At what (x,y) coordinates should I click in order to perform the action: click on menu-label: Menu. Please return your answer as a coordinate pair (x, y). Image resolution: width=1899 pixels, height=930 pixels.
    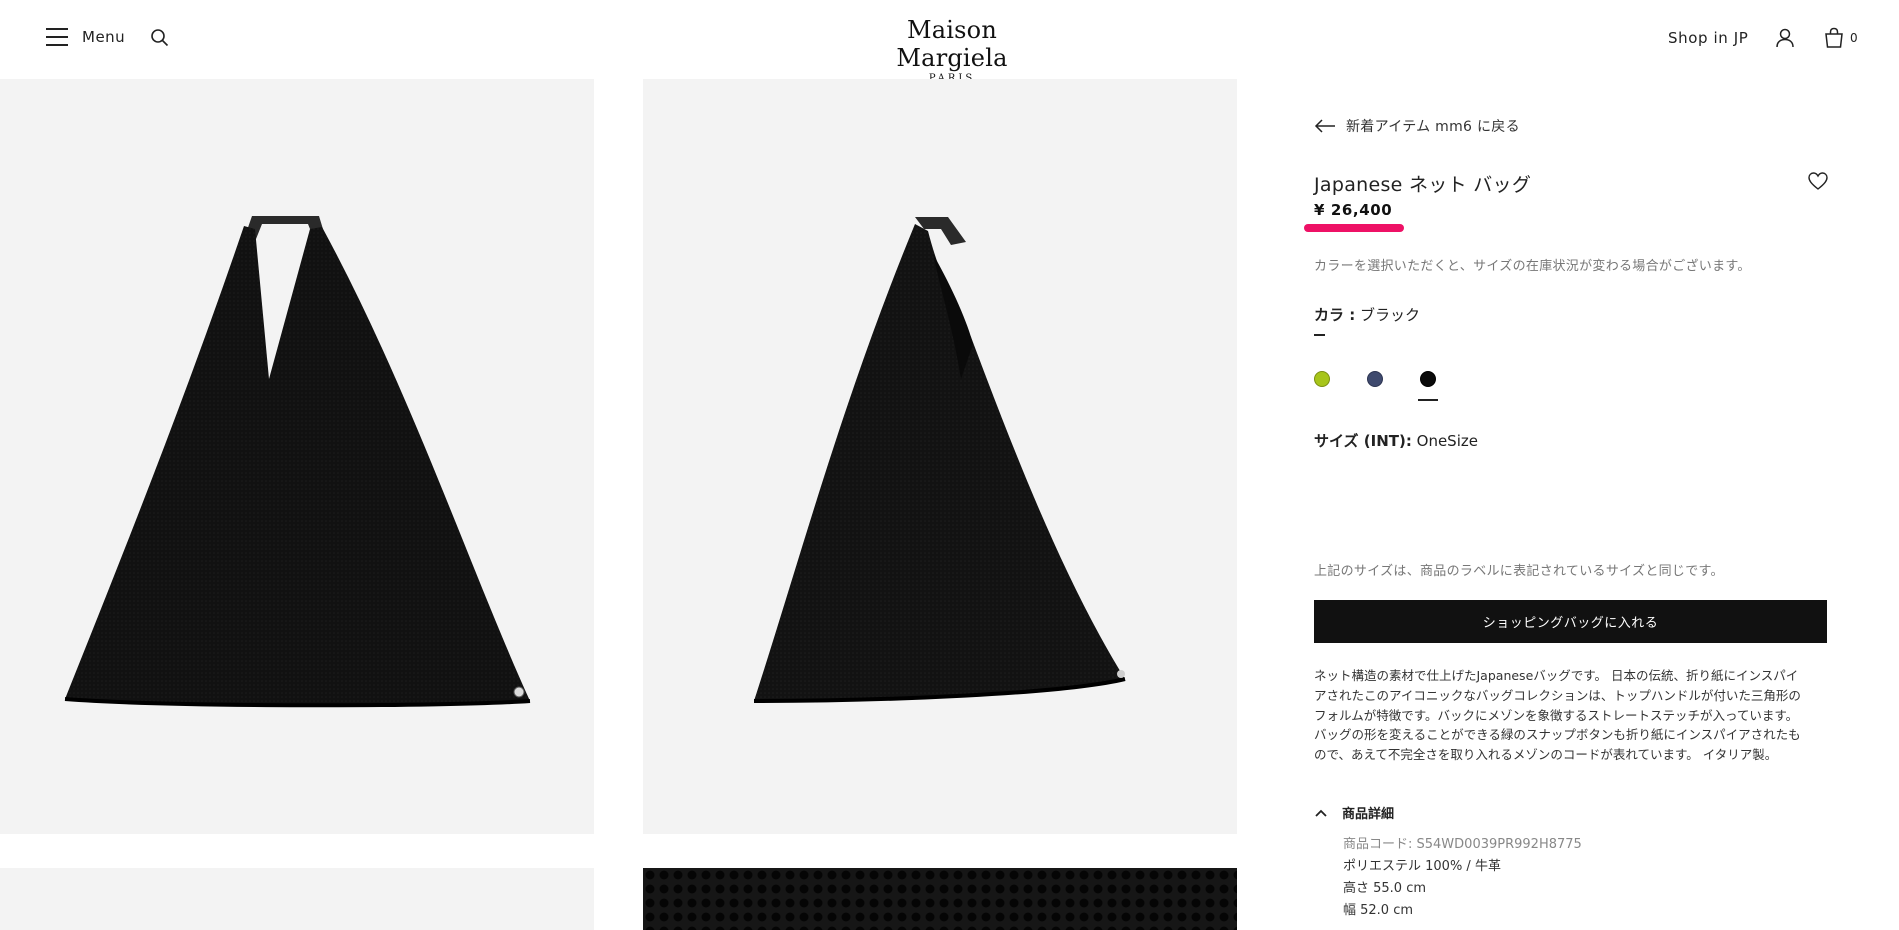
    Looking at the image, I should click on (104, 37).